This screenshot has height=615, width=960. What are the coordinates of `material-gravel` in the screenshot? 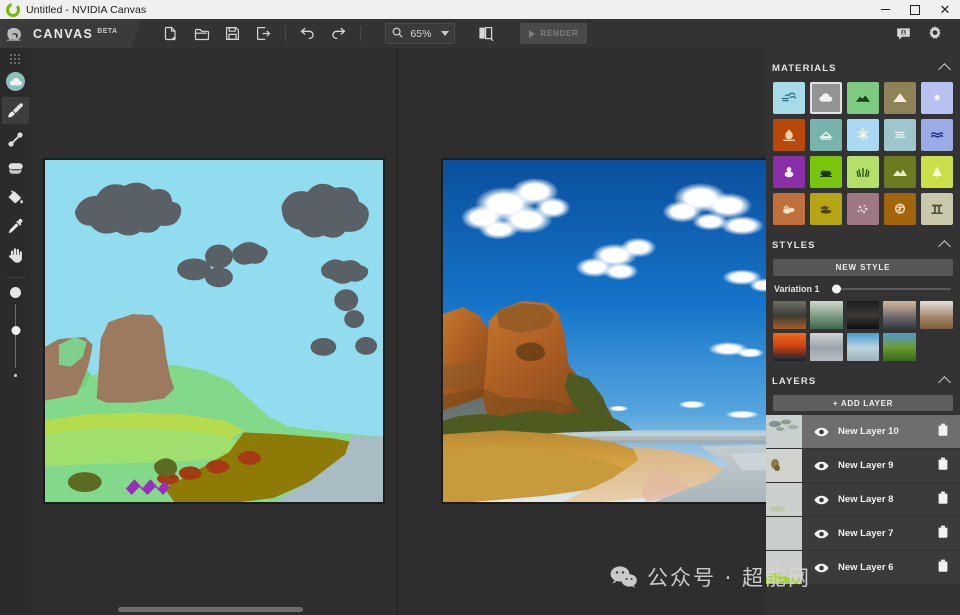 It's located at (863, 209).